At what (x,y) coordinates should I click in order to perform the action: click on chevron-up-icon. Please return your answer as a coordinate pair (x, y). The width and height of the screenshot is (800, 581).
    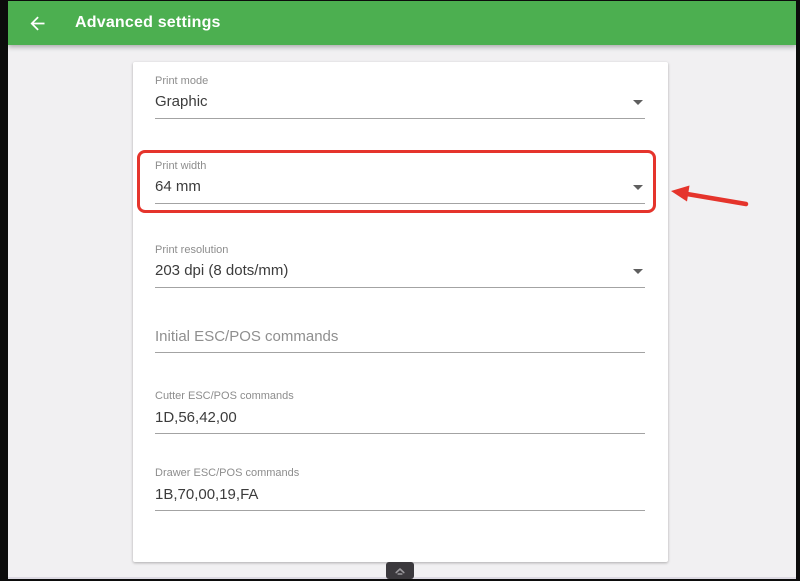
    Looking at the image, I should click on (400, 571).